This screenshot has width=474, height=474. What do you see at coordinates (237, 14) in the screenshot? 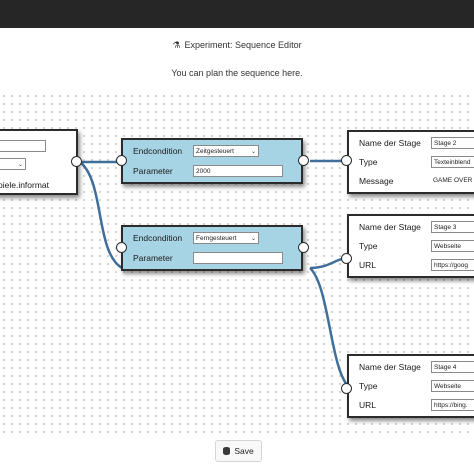
I see `top-bar` at bounding box center [237, 14].